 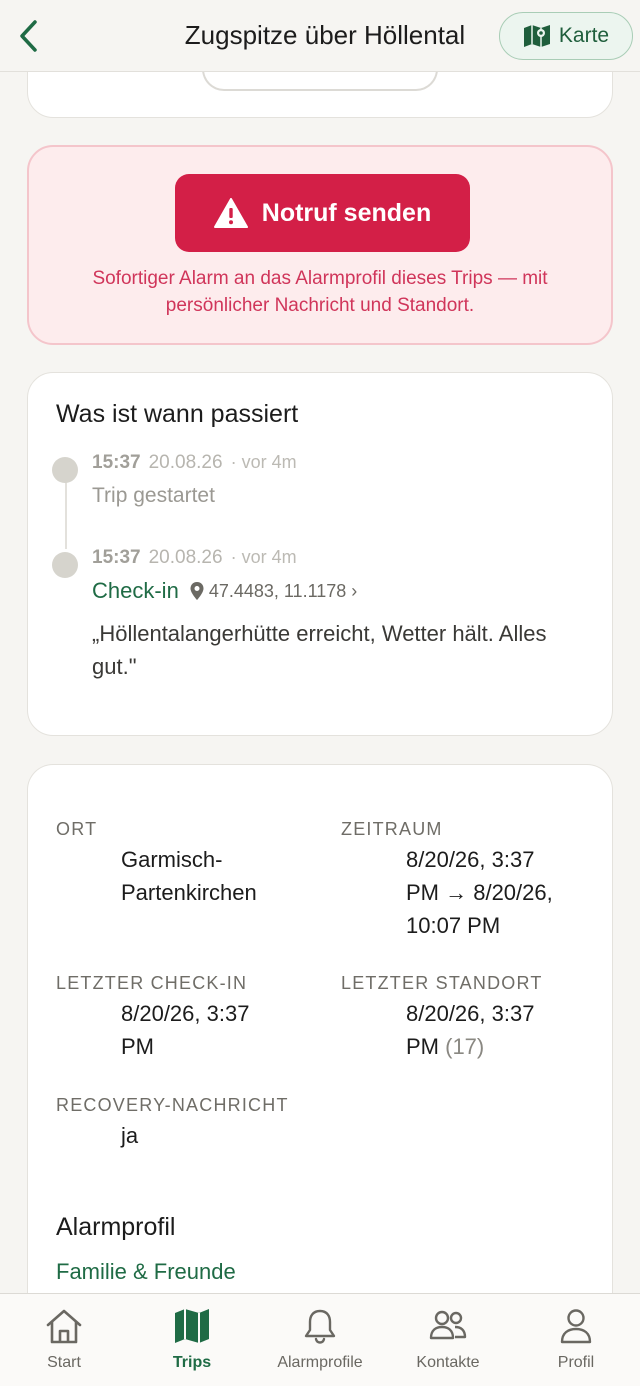 What do you see at coordinates (189, 892) in the screenshot?
I see `detail-value-line: Partenkirchen` at bounding box center [189, 892].